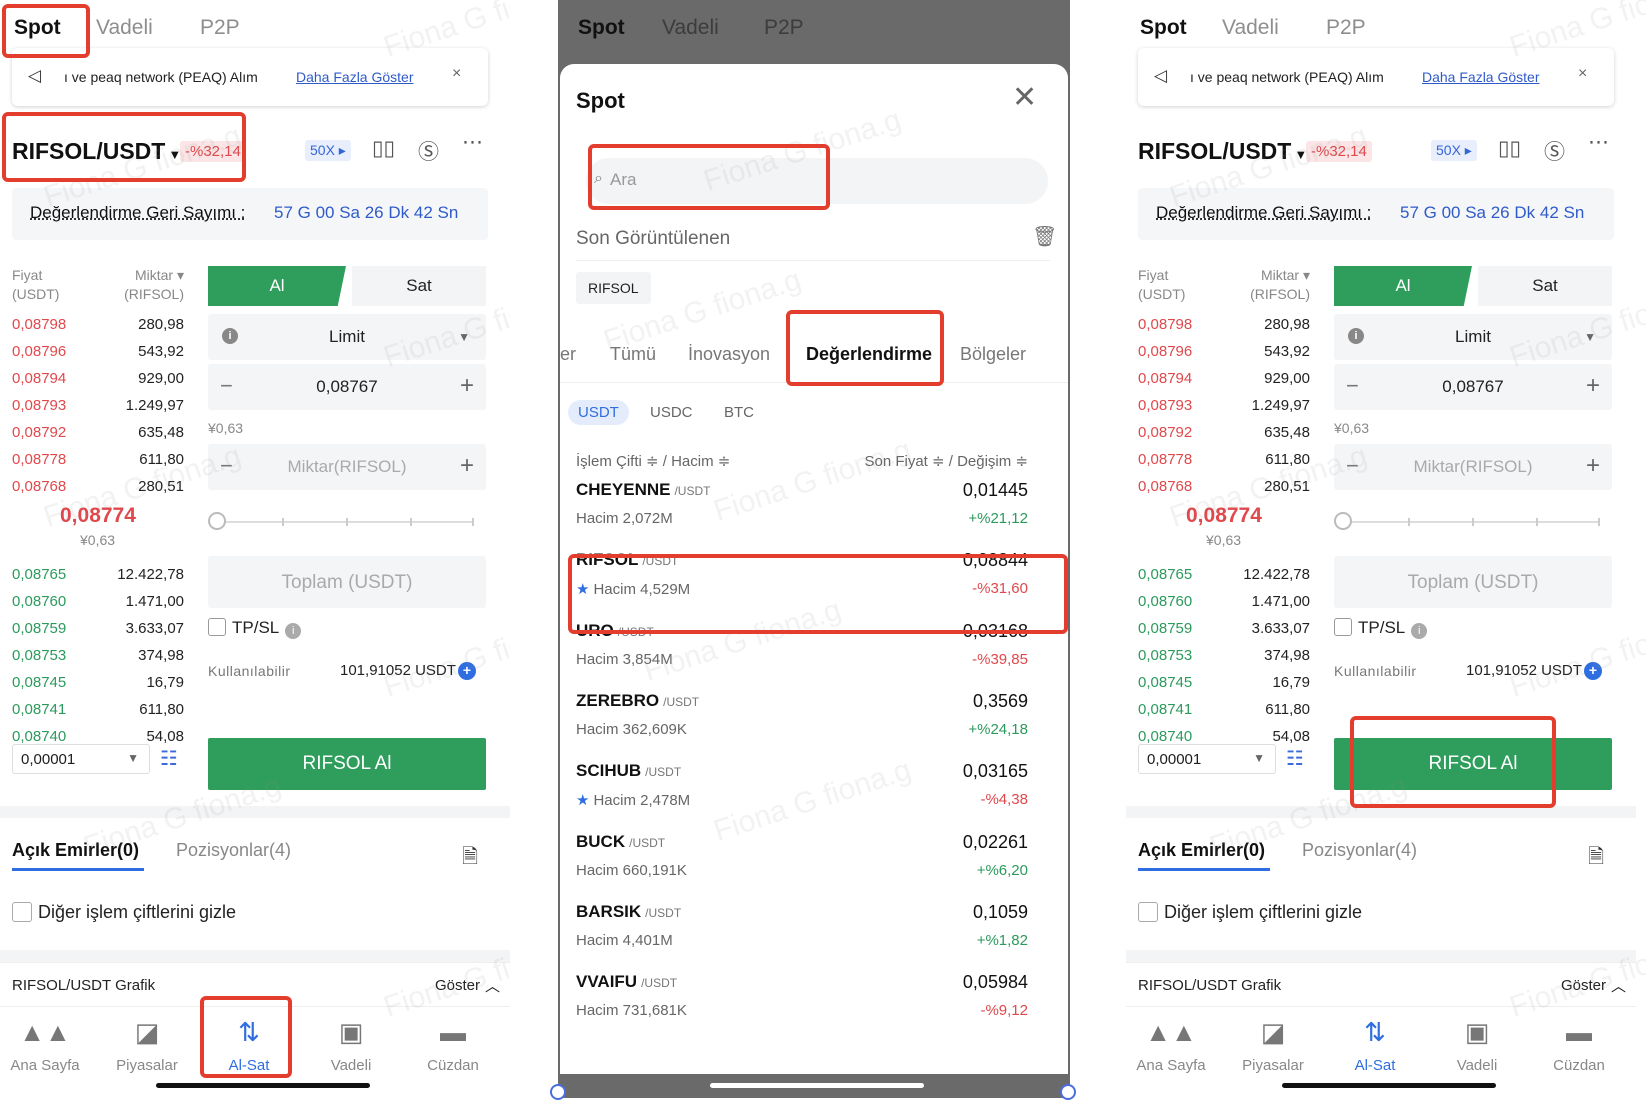 The height and width of the screenshot is (1100, 1646). Describe the element at coordinates (653, 461) in the screenshot. I see `col-pair-volume: İşlem Çifti ≑ / Hacim ≑` at that location.